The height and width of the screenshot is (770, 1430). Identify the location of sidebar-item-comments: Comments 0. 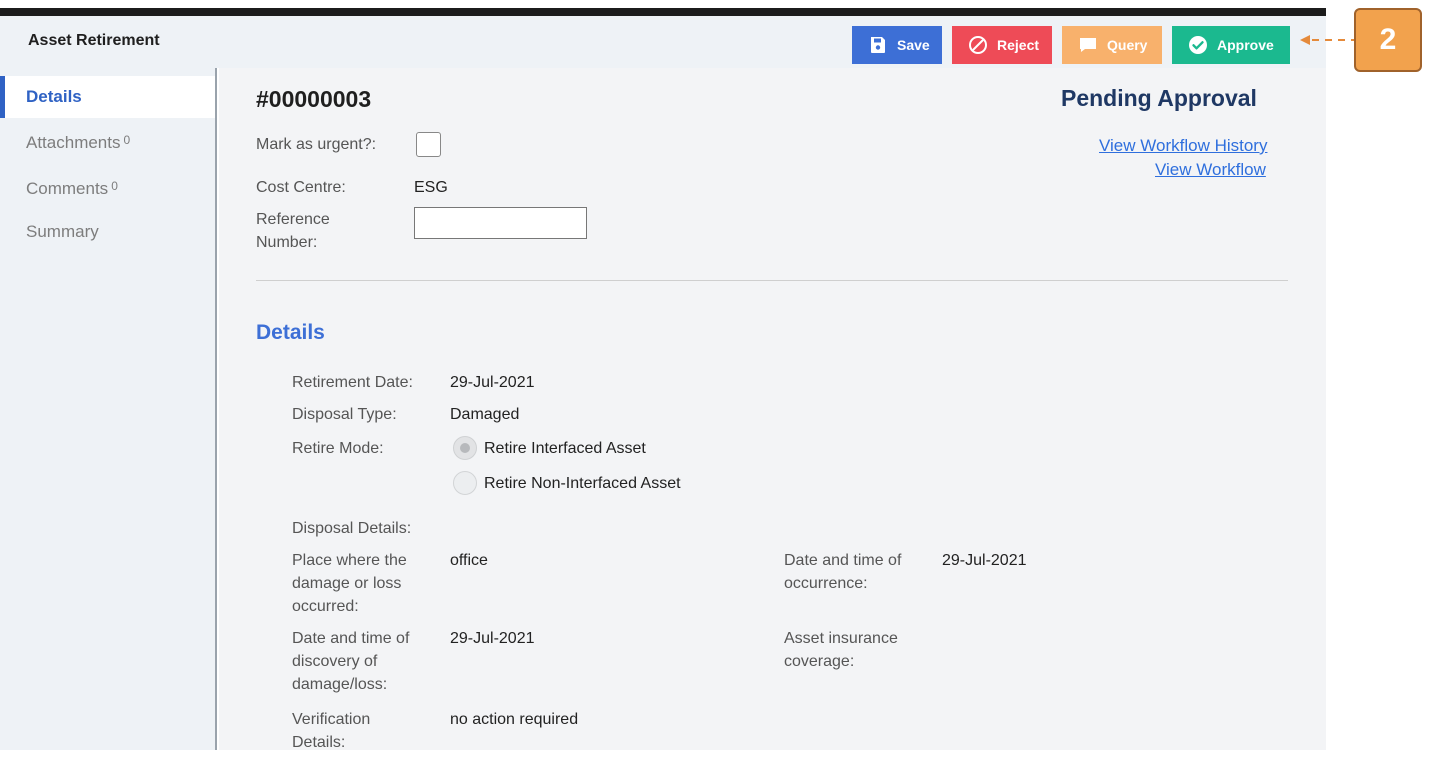
(107, 189).